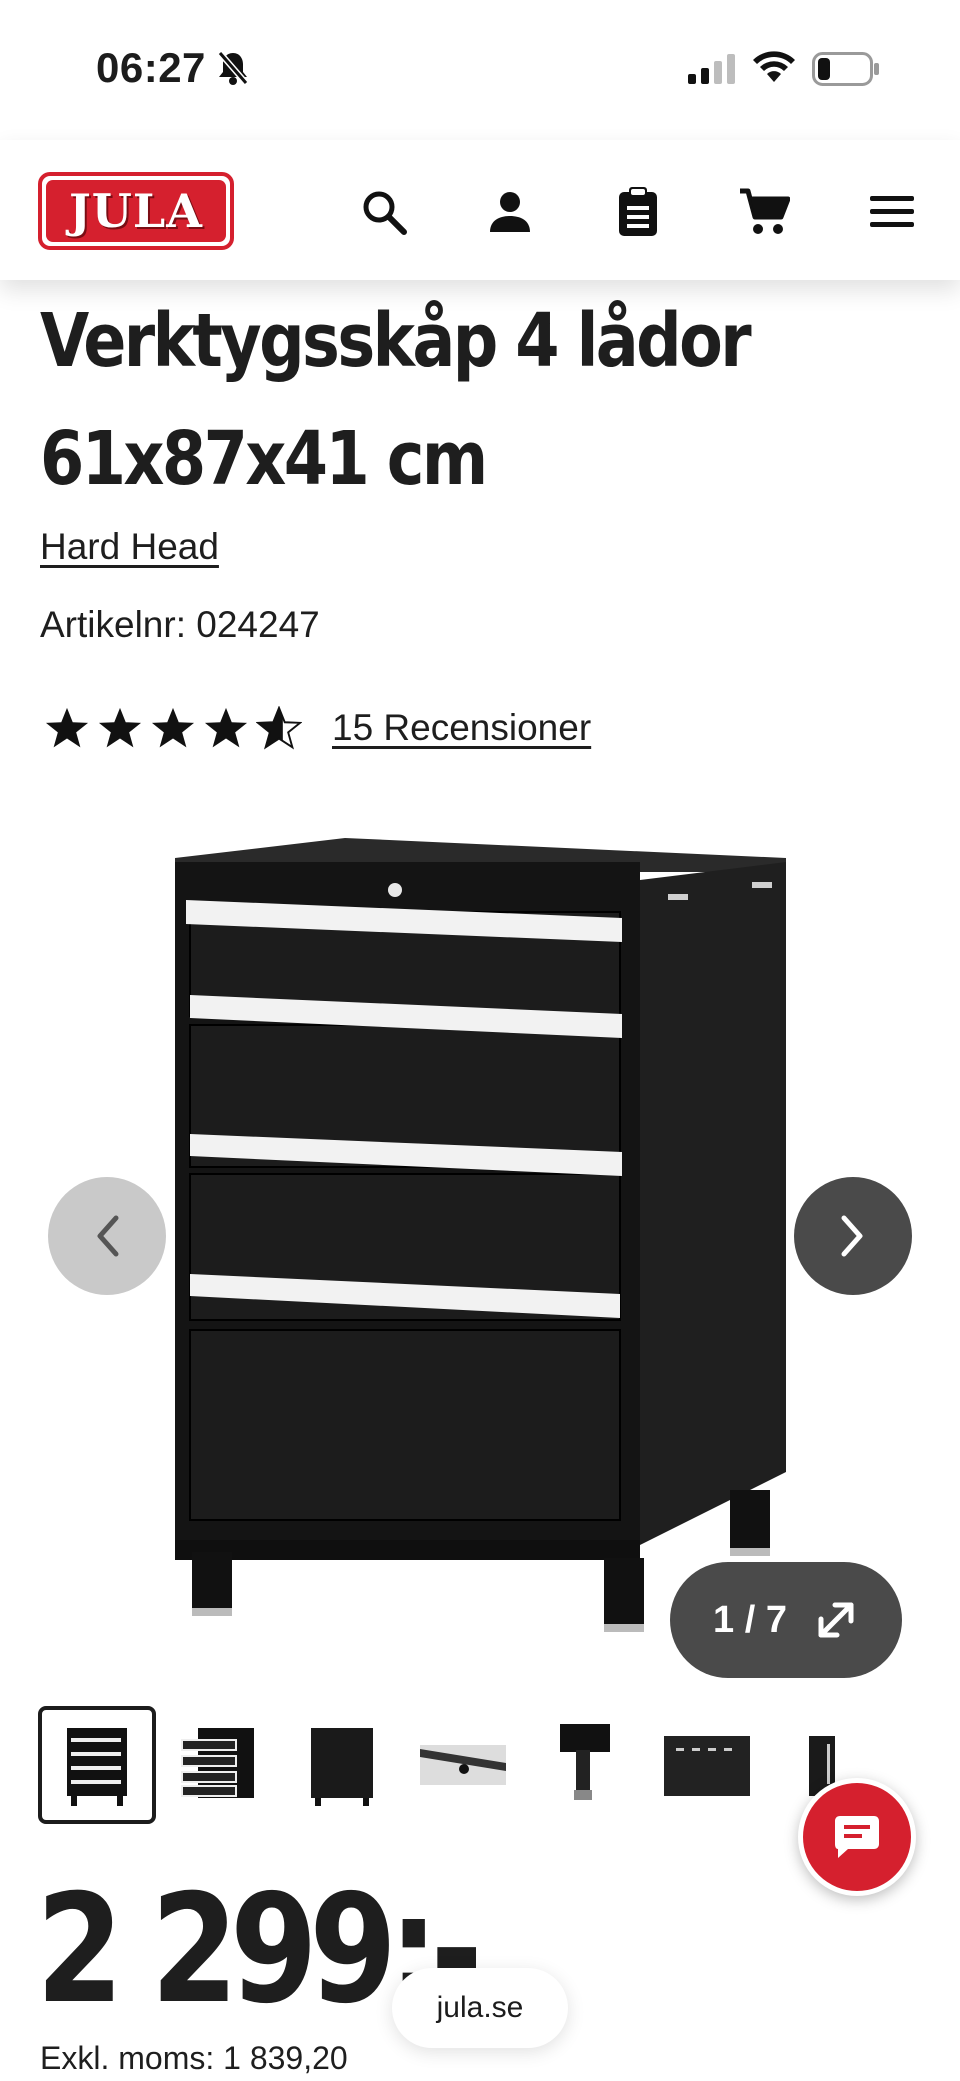 The width and height of the screenshot is (960, 2081). Describe the element at coordinates (384, 212) in the screenshot. I see `search-icon` at that location.